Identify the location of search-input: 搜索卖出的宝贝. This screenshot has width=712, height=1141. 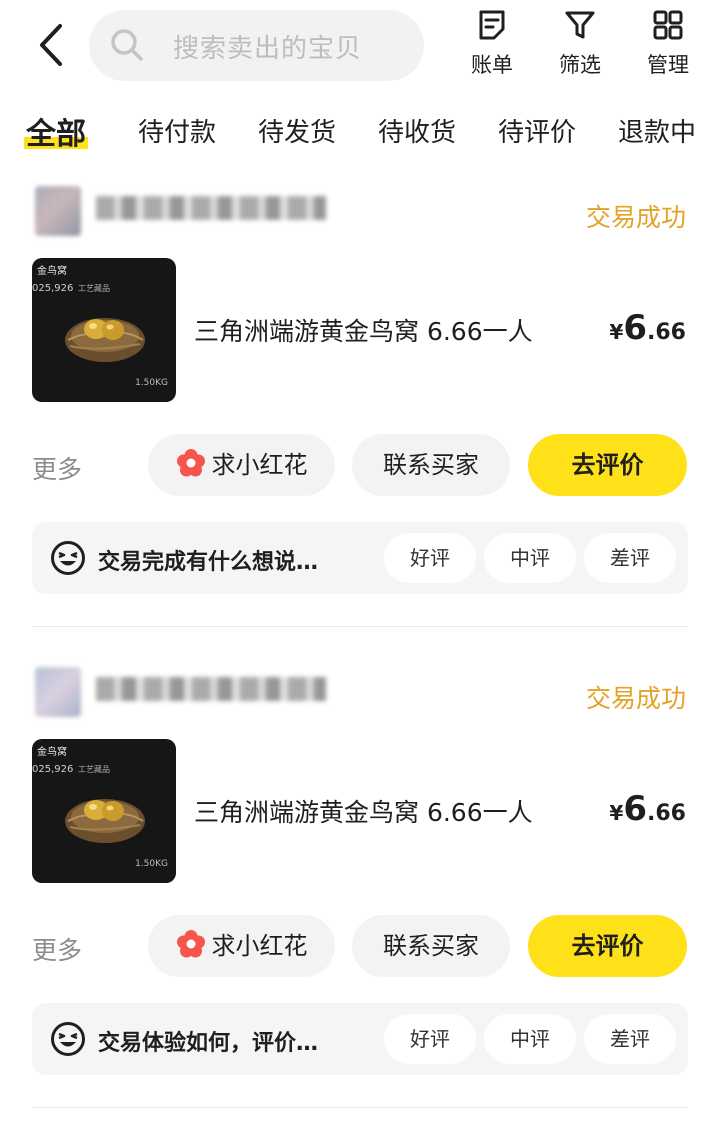
(256, 45).